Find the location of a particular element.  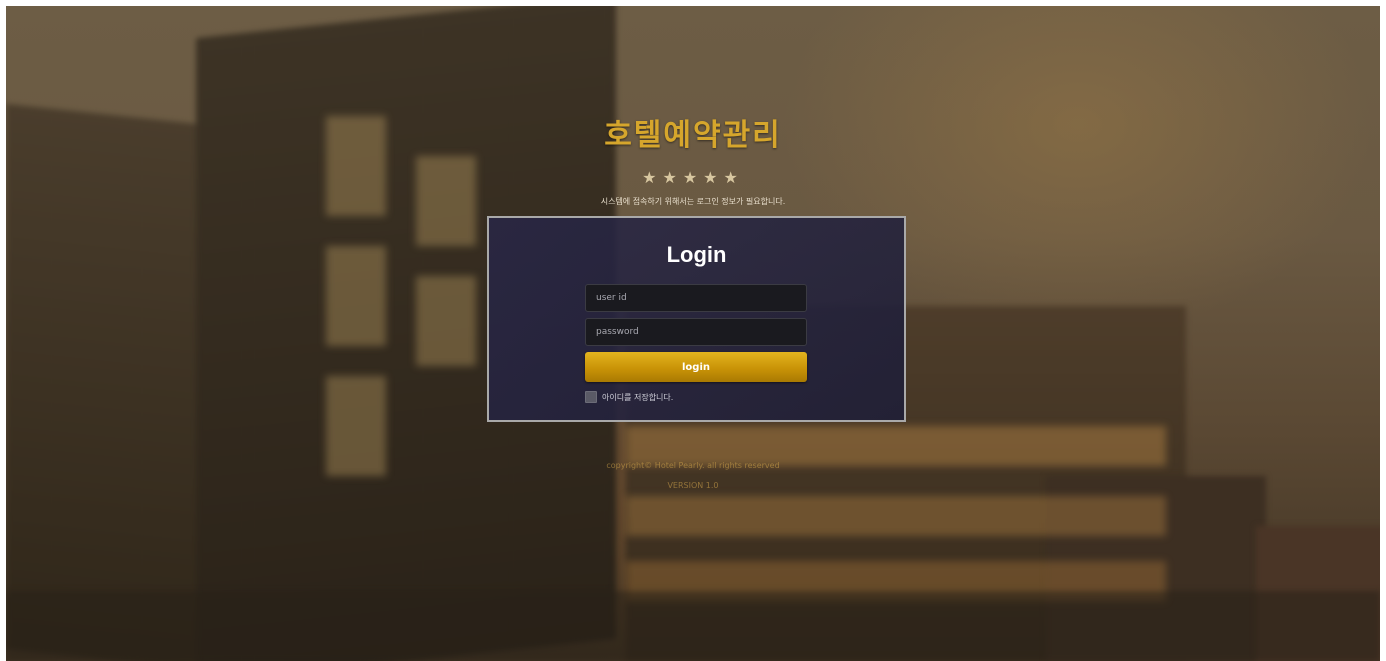

remember-id-label: 아이디를 저장합니다. is located at coordinates (638, 397).